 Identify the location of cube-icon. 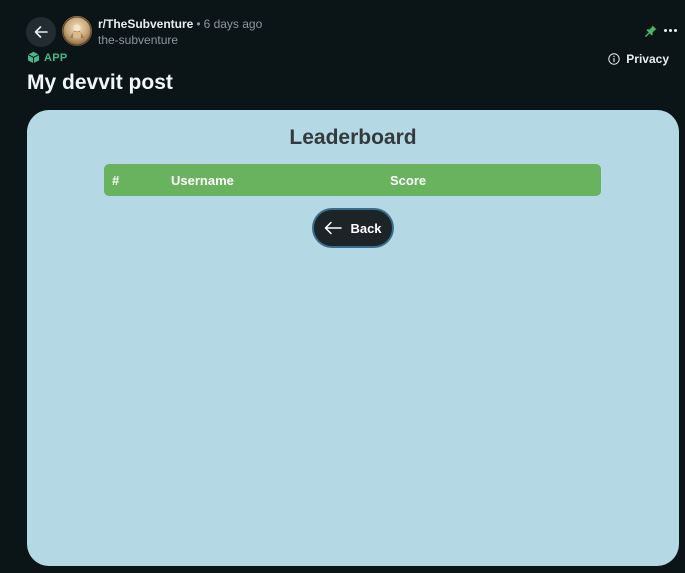
(33, 57).